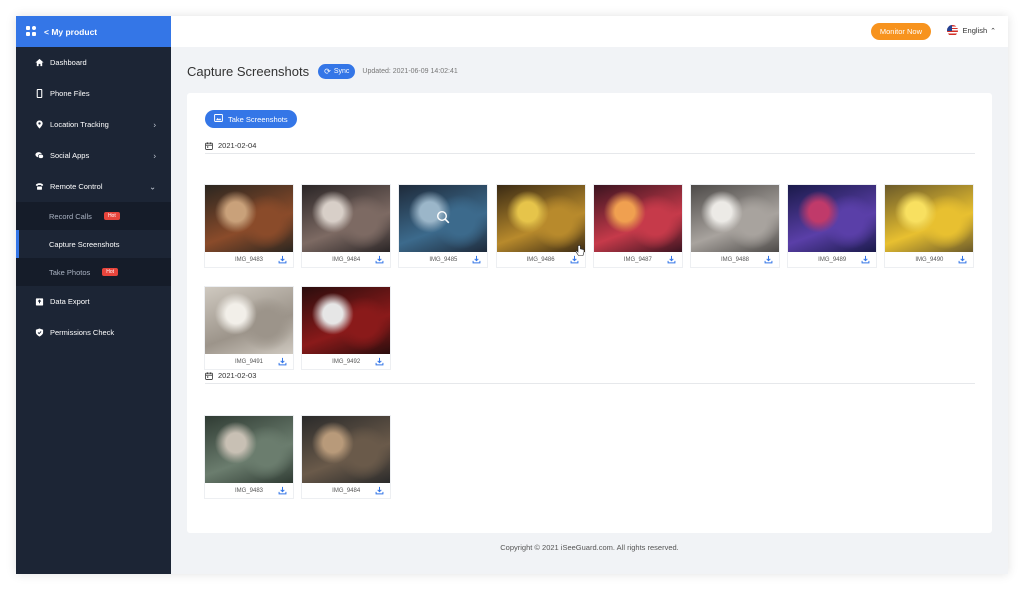 The height and width of the screenshot is (590, 1024). I want to click on language-label: English, so click(975, 30).